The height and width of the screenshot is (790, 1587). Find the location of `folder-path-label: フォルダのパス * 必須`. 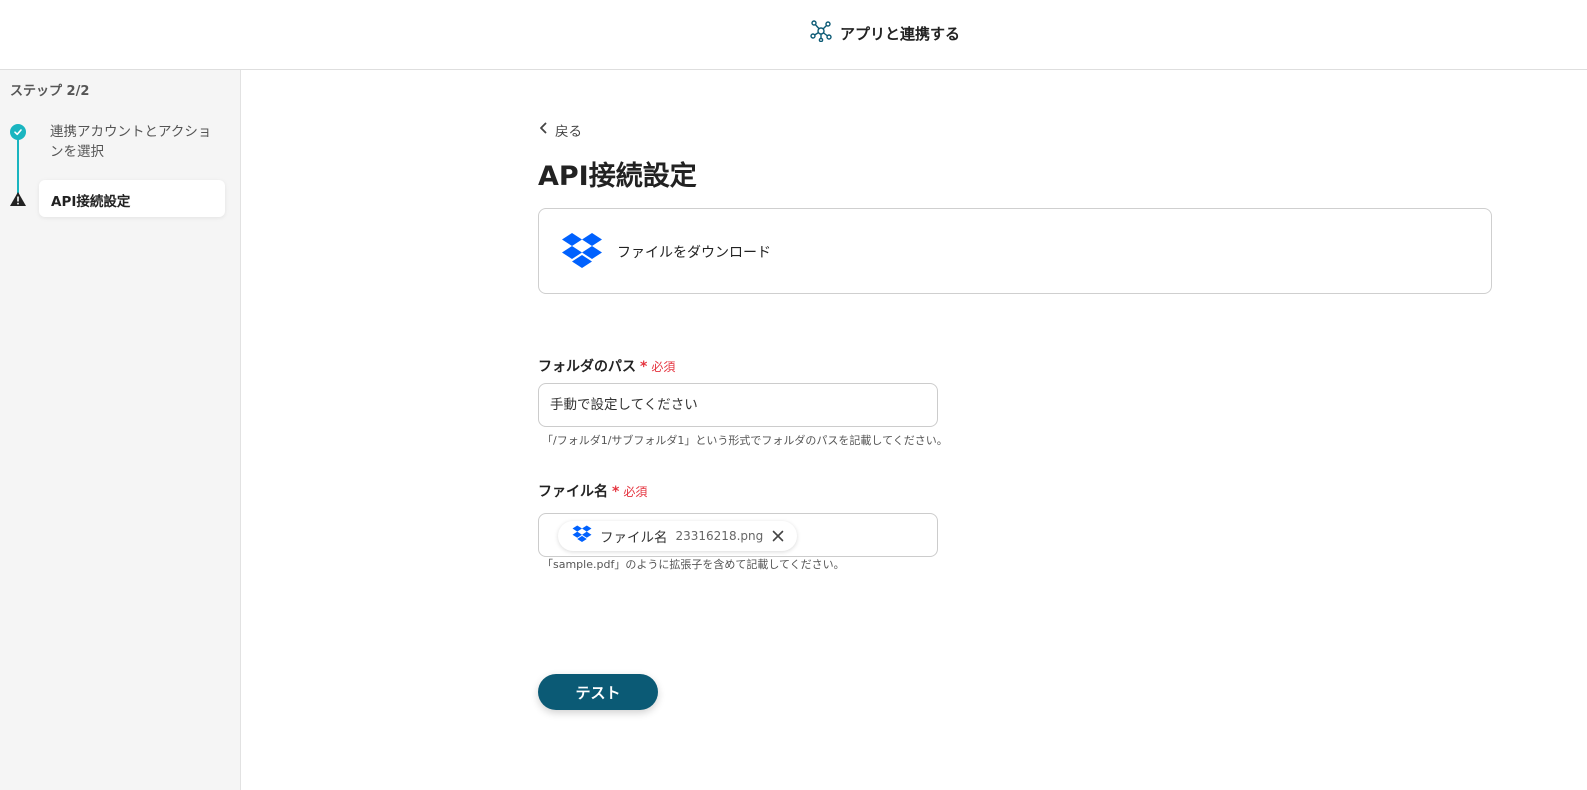

folder-path-label: フォルダのパス * 必須 is located at coordinates (606, 366).